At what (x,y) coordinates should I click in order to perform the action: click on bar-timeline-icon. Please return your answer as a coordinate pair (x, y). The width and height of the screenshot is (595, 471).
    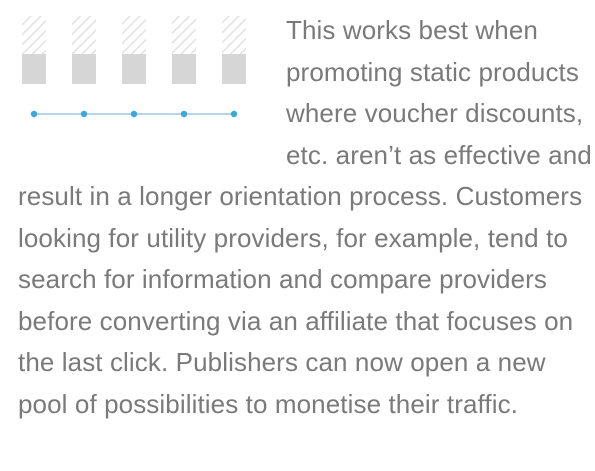
    Looking at the image, I should click on (142, 78).